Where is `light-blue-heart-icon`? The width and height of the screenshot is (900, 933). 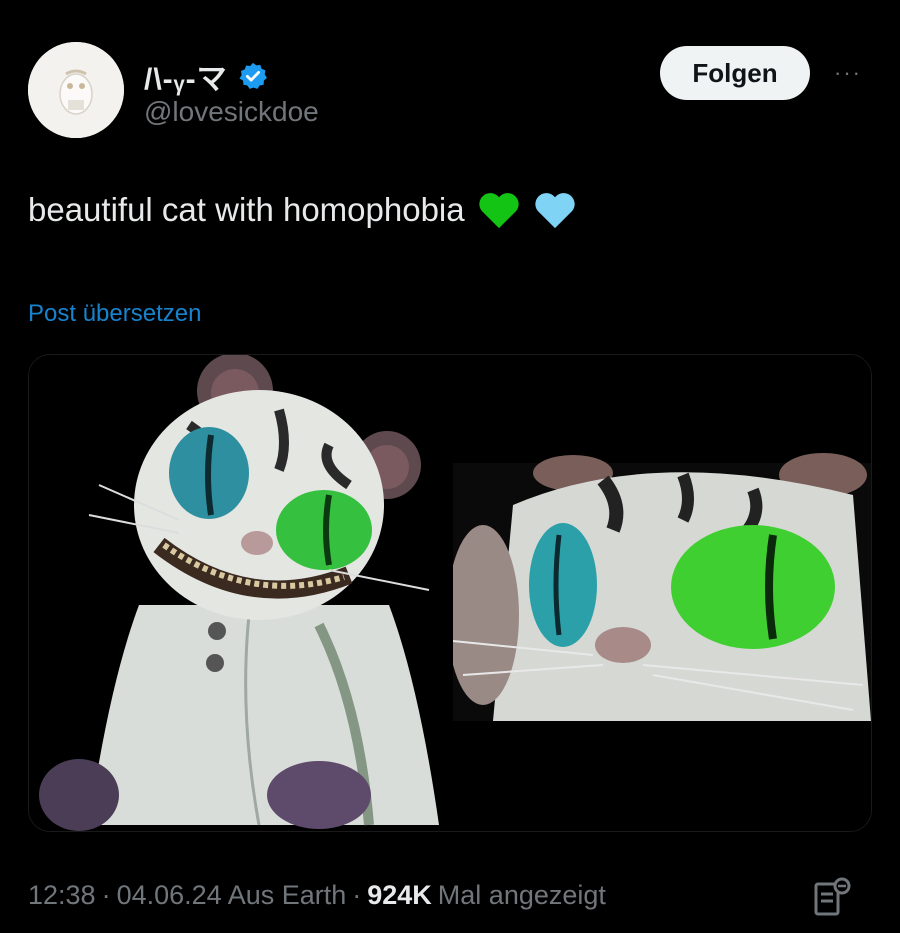
light-blue-heart-icon is located at coordinates (554, 211).